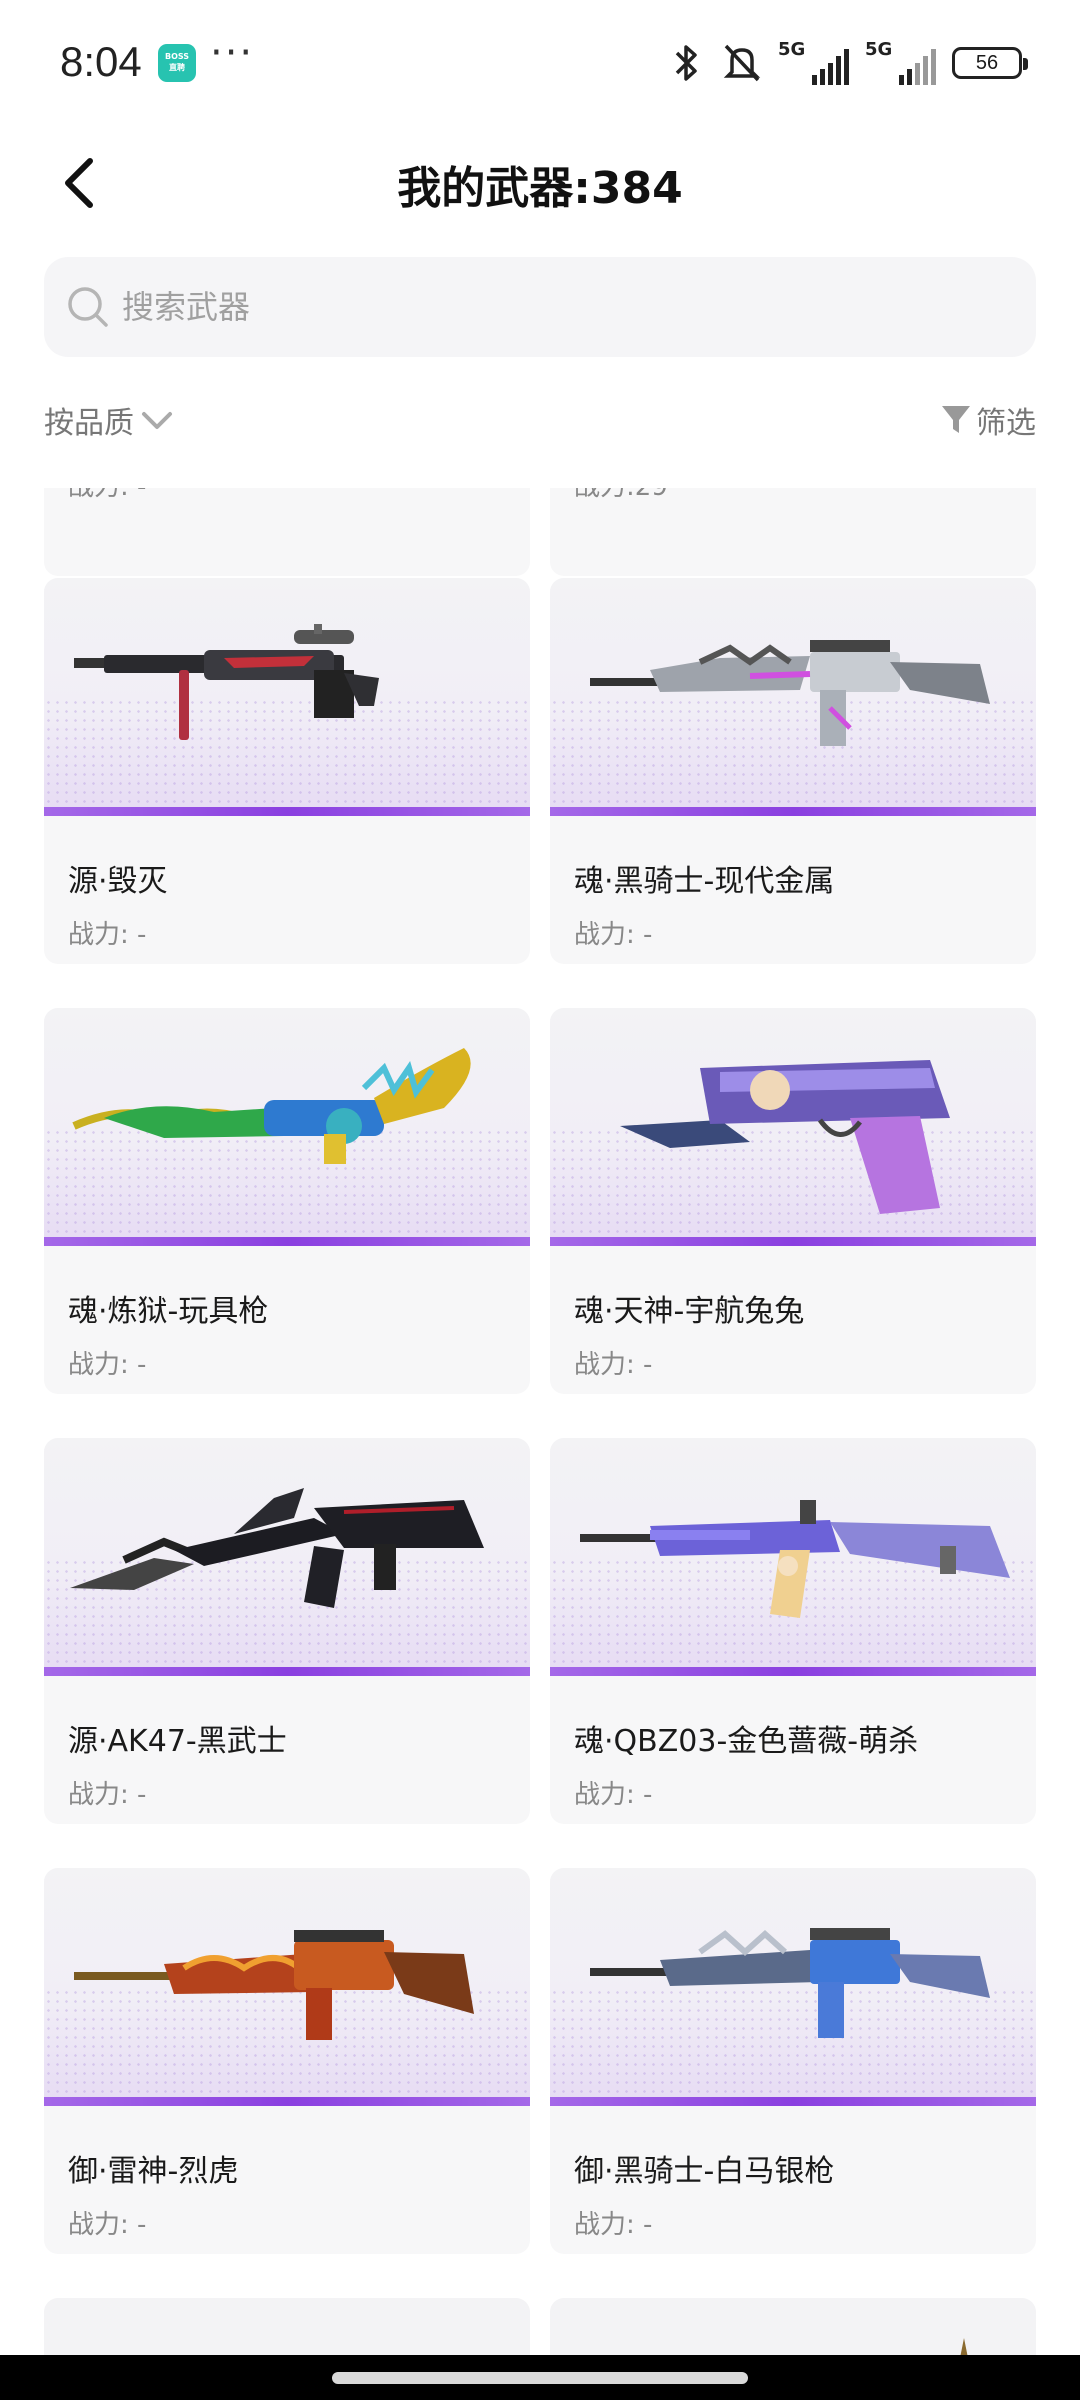 This screenshot has width=1080, height=2400. I want to click on weapon-card: 魂·QBZ03-金色蔷薇-萌杀 战力: -, so click(793, 1631).